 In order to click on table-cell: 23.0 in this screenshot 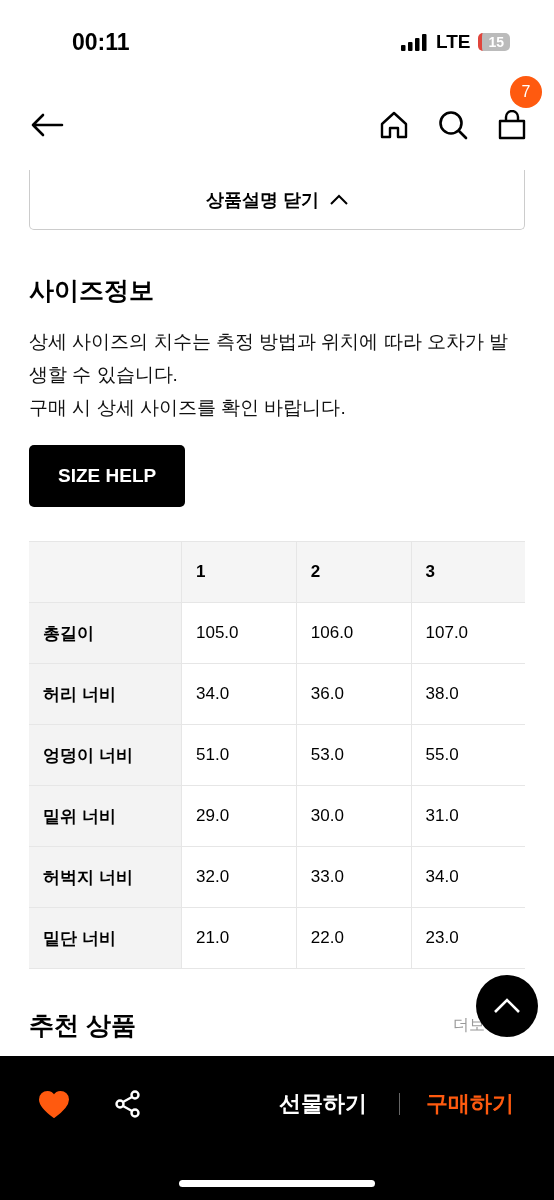, I will do `click(468, 938)`.